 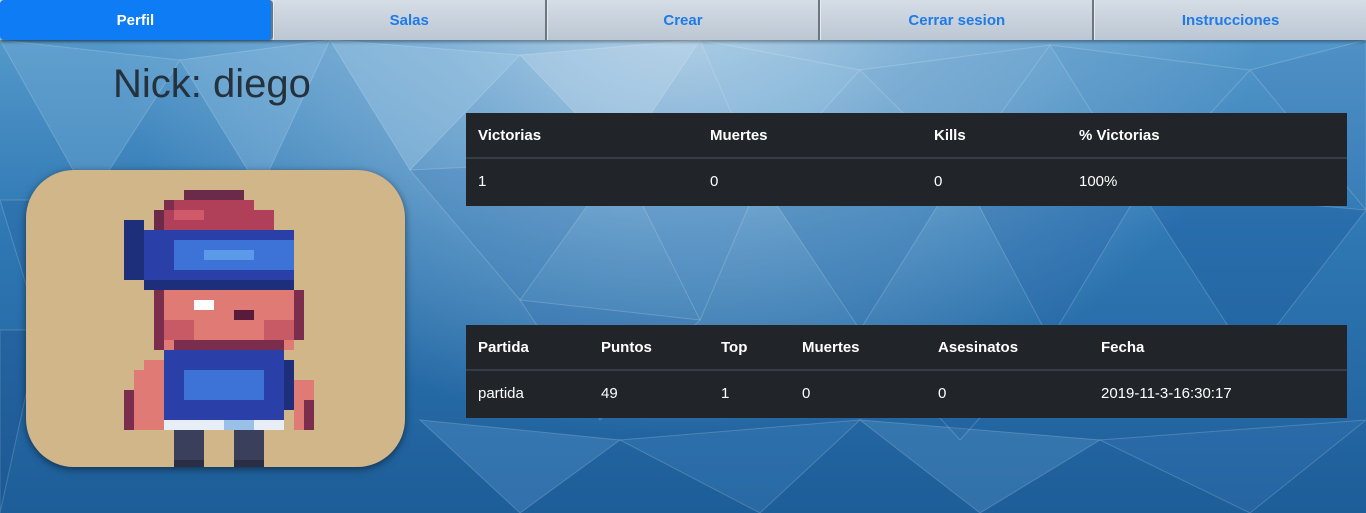 I want to click on col-puntos: Puntos, so click(x=626, y=347).